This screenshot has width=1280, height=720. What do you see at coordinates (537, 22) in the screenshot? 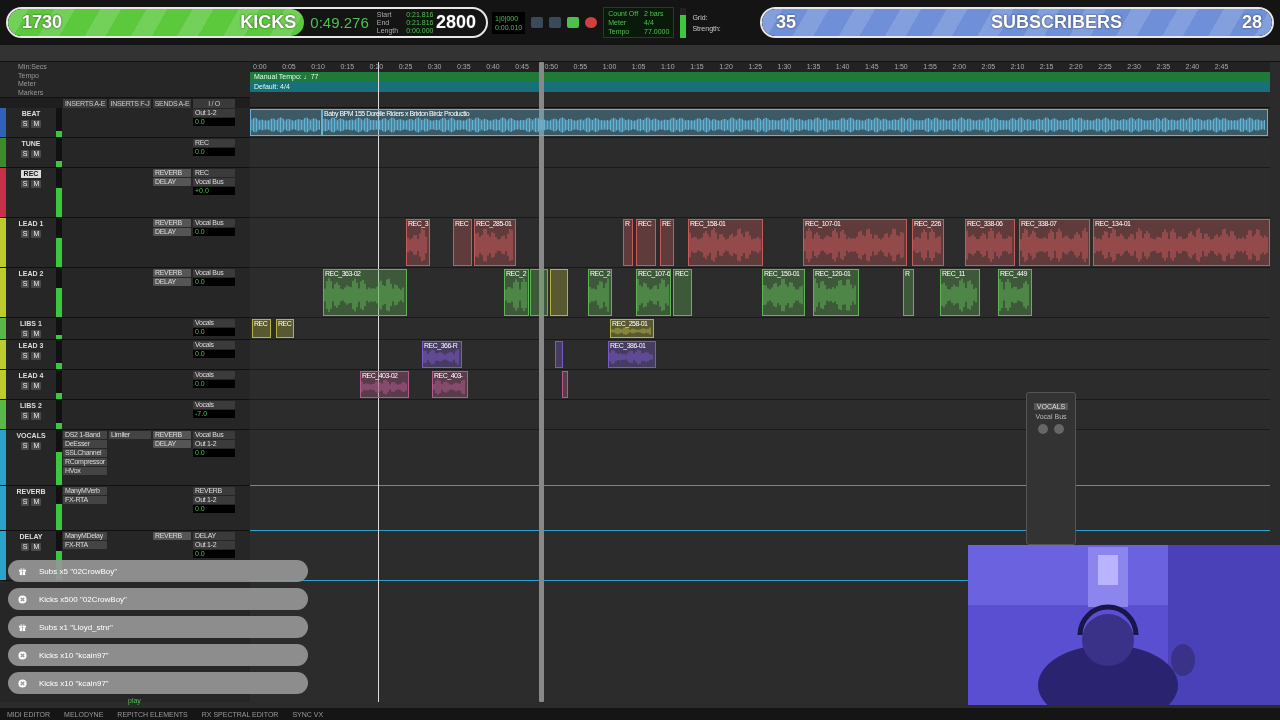
I see `loop-button` at bounding box center [537, 22].